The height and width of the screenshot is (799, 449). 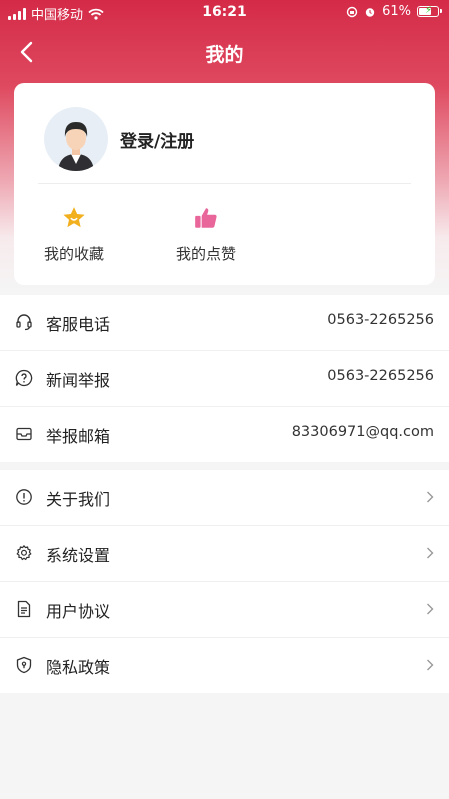 I want to click on list-item-label: 用户协议, so click(x=78, y=611).